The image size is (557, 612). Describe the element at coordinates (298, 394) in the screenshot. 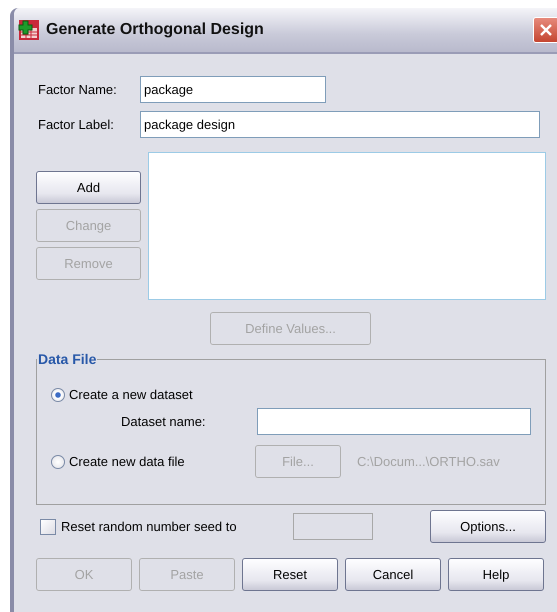

I see `radio-option: Create a new dataset` at that location.